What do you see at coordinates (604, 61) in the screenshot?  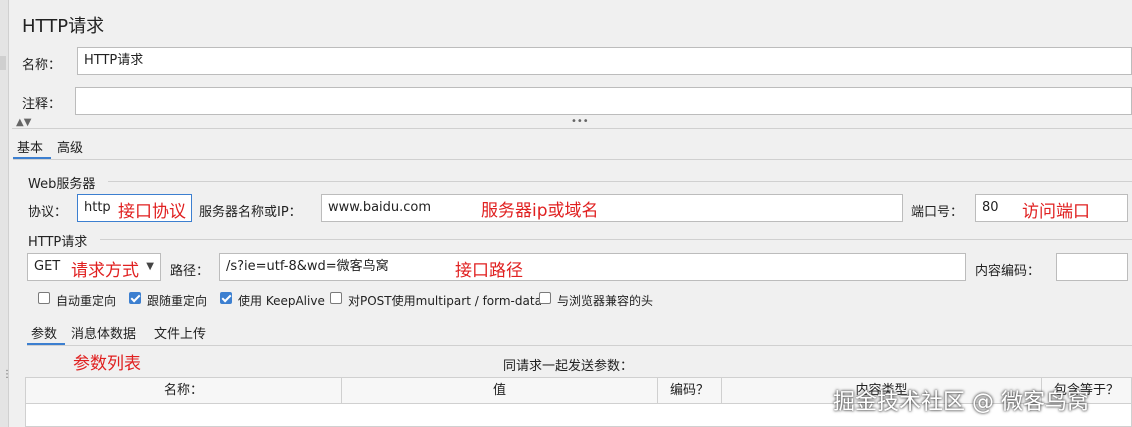 I see `name-input: HTTP请求` at bounding box center [604, 61].